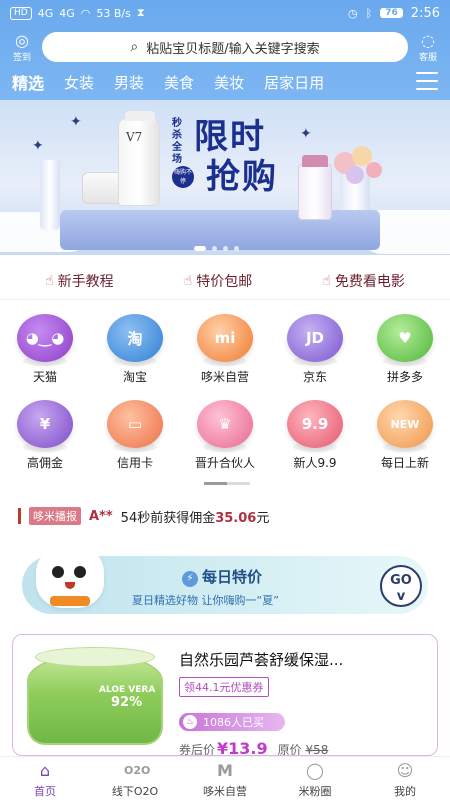  I want to click on original-price-label: 原价, so click(289, 749).